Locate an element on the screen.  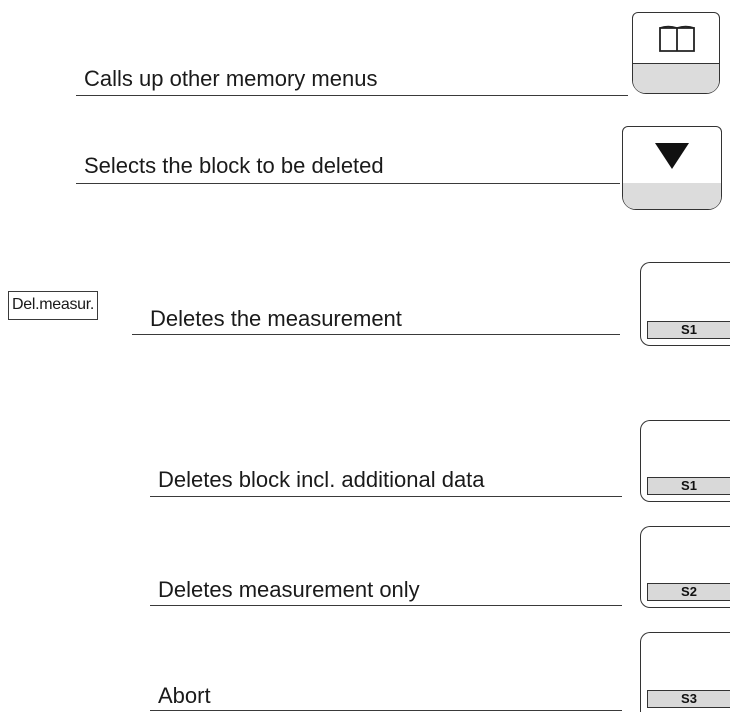
softkey-s1-top-label: S1 is located at coordinates (688, 330).